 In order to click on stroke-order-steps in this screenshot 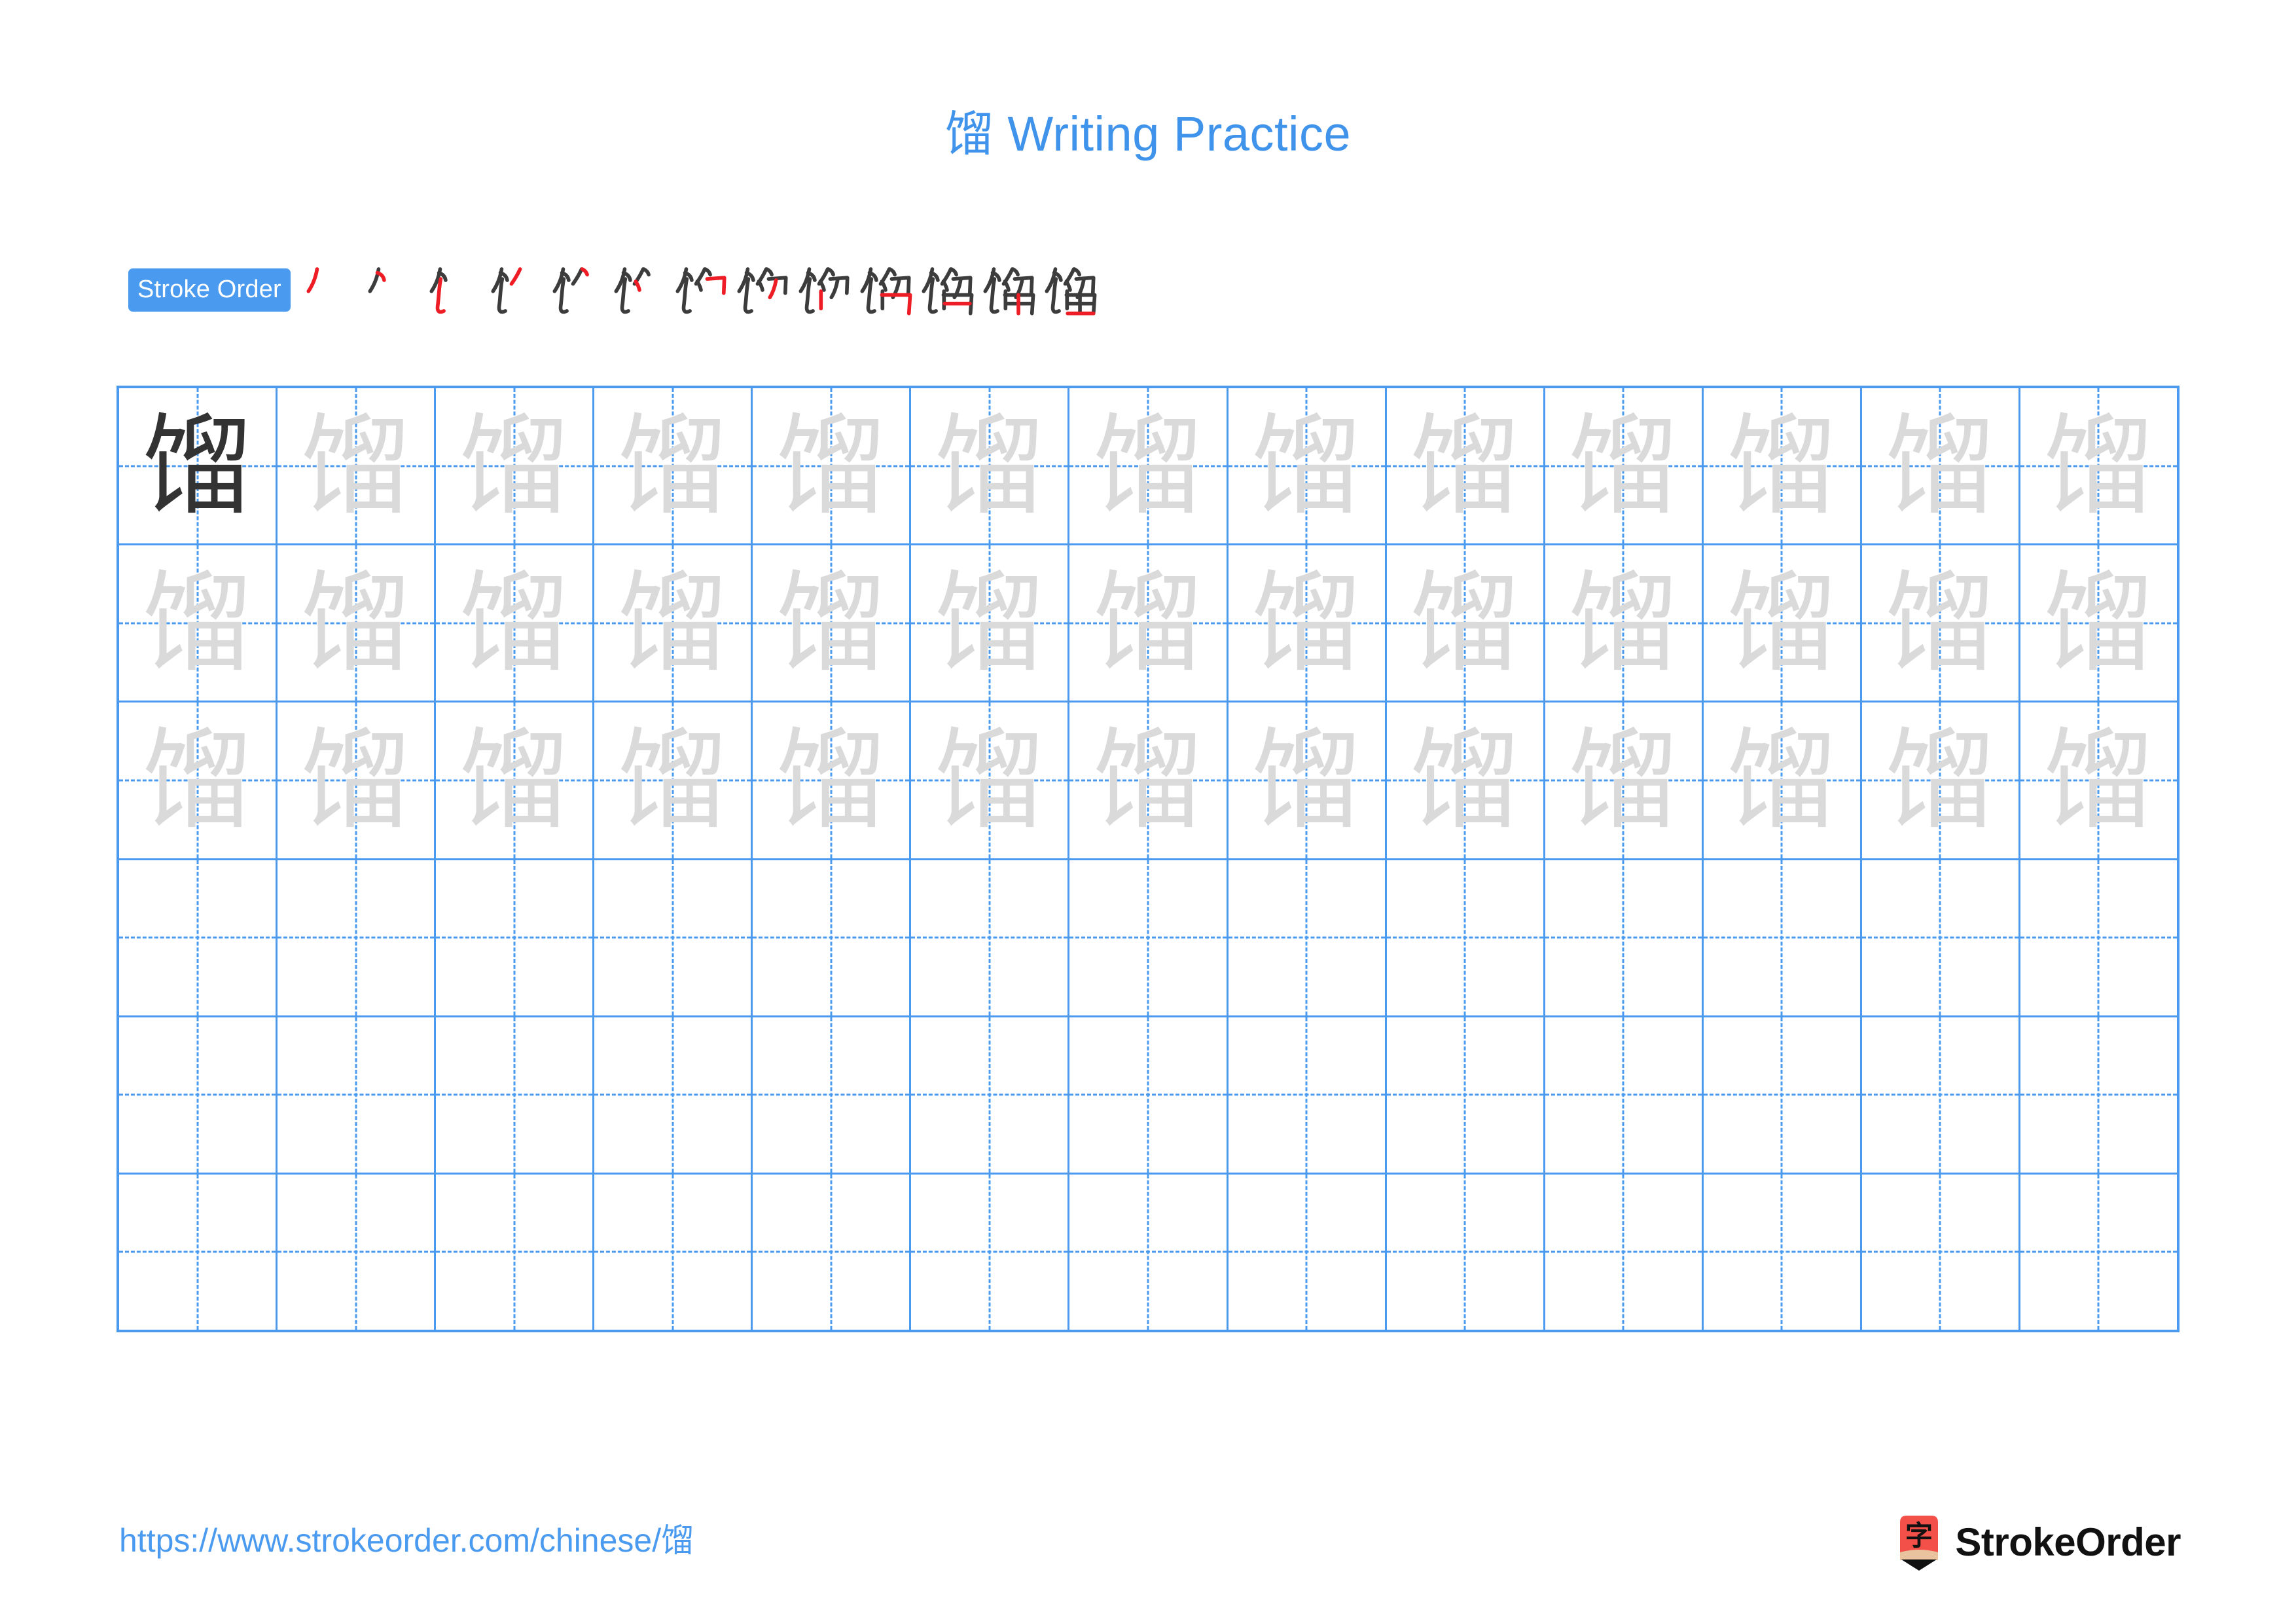, I will do `click(701, 290)`.